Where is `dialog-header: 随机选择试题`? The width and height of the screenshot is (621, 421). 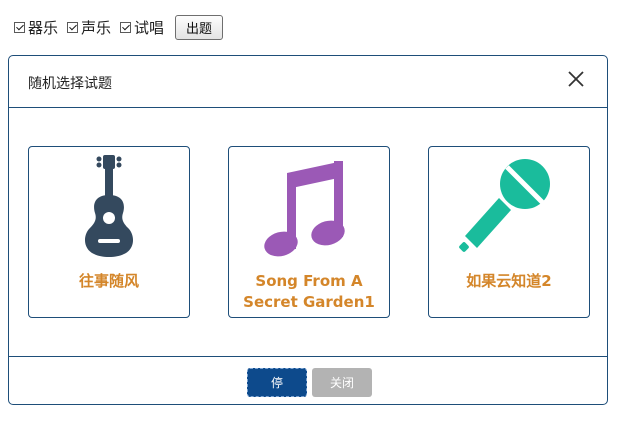 dialog-header: 随机选择试题 is located at coordinates (308, 82).